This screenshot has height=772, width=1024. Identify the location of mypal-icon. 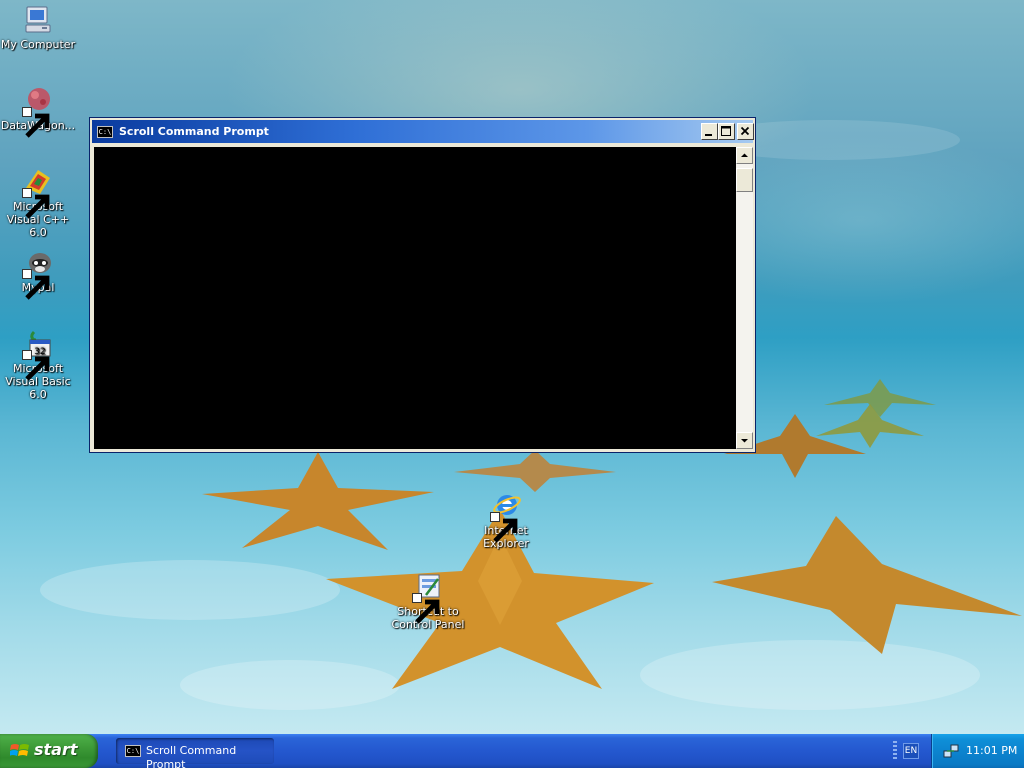
(38, 273).